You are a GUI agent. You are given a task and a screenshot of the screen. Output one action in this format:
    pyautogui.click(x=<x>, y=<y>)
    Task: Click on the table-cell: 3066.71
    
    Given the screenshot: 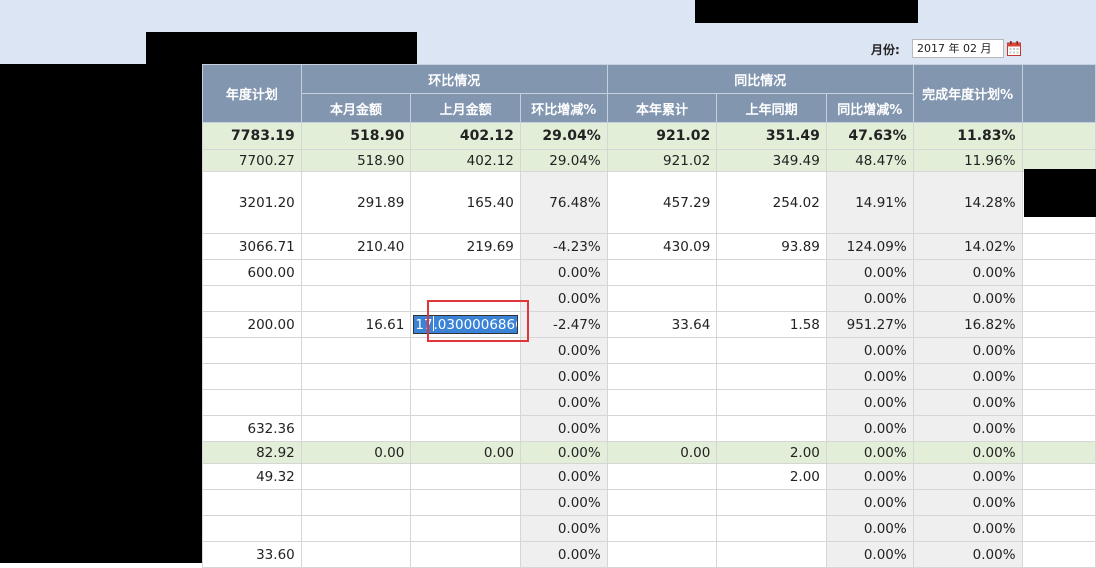 What is the action you would take?
    pyautogui.click(x=252, y=246)
    